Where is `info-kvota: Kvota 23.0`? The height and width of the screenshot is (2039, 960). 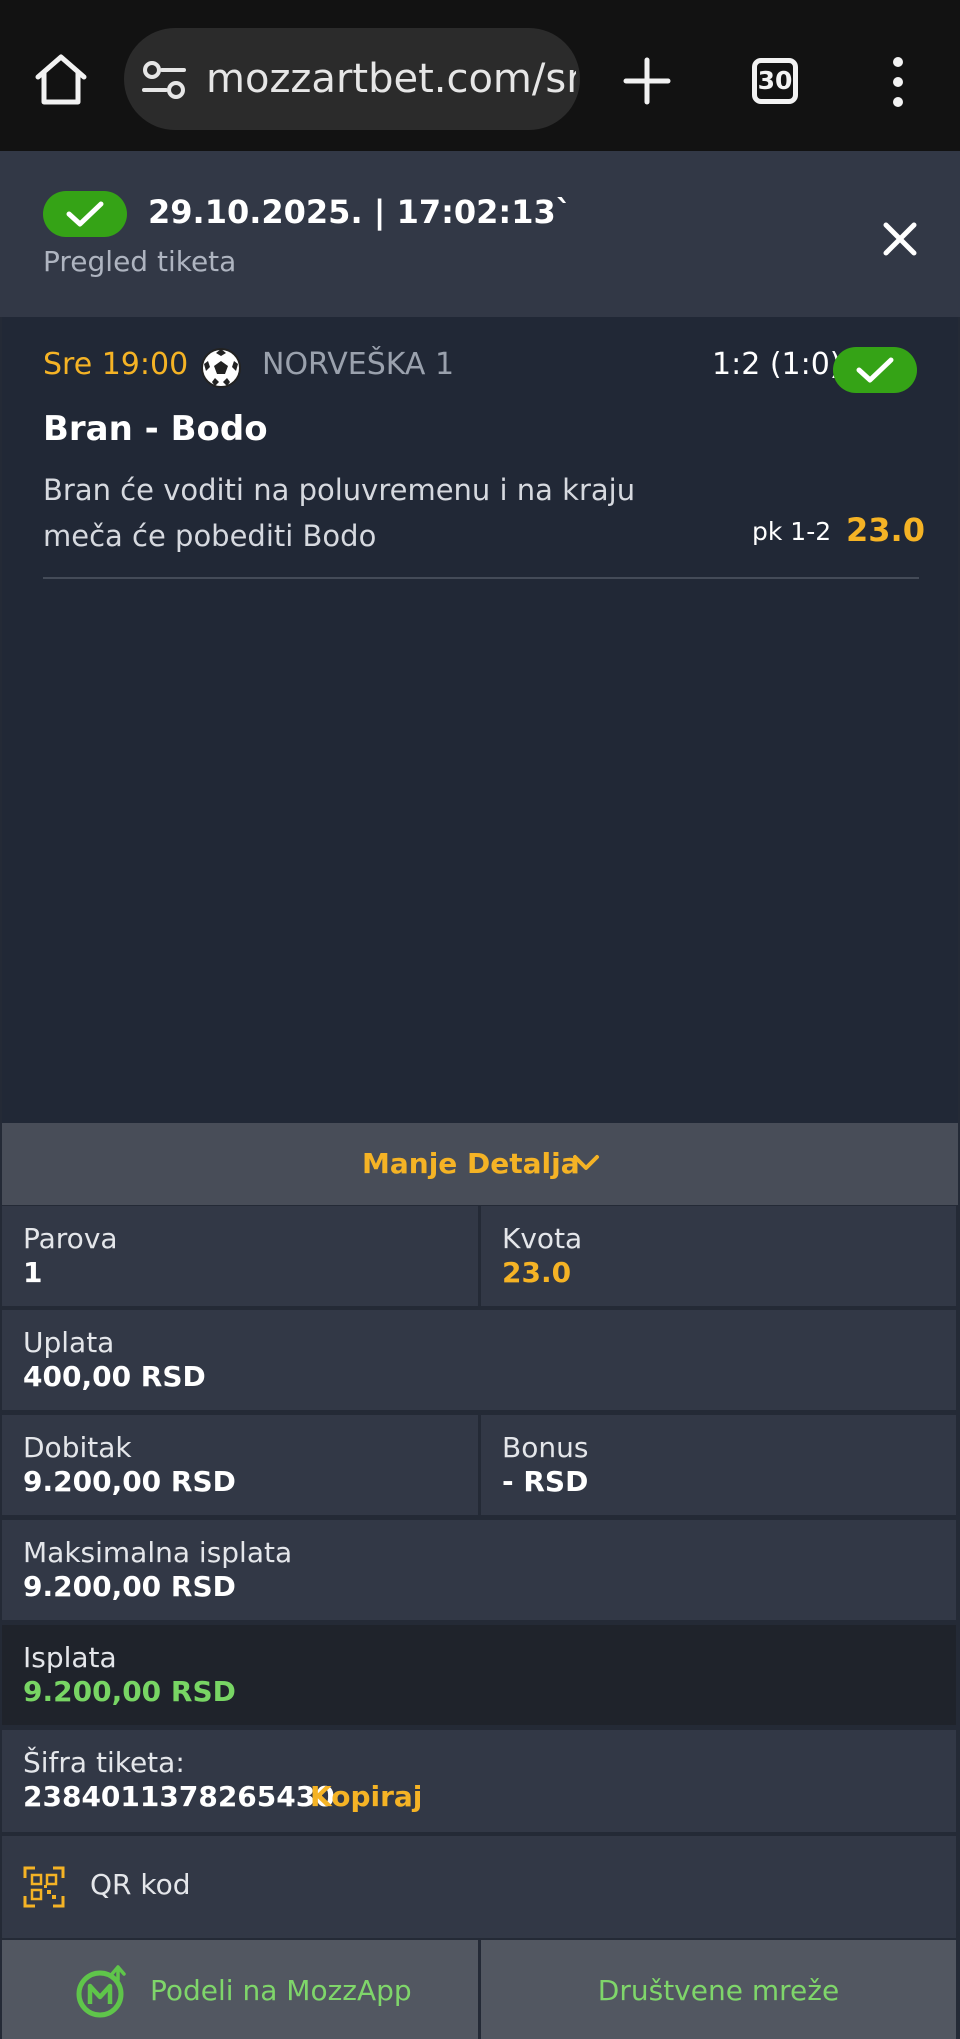 info-kvota: Kvota 23.0 is located at coordinates (718, 1256).